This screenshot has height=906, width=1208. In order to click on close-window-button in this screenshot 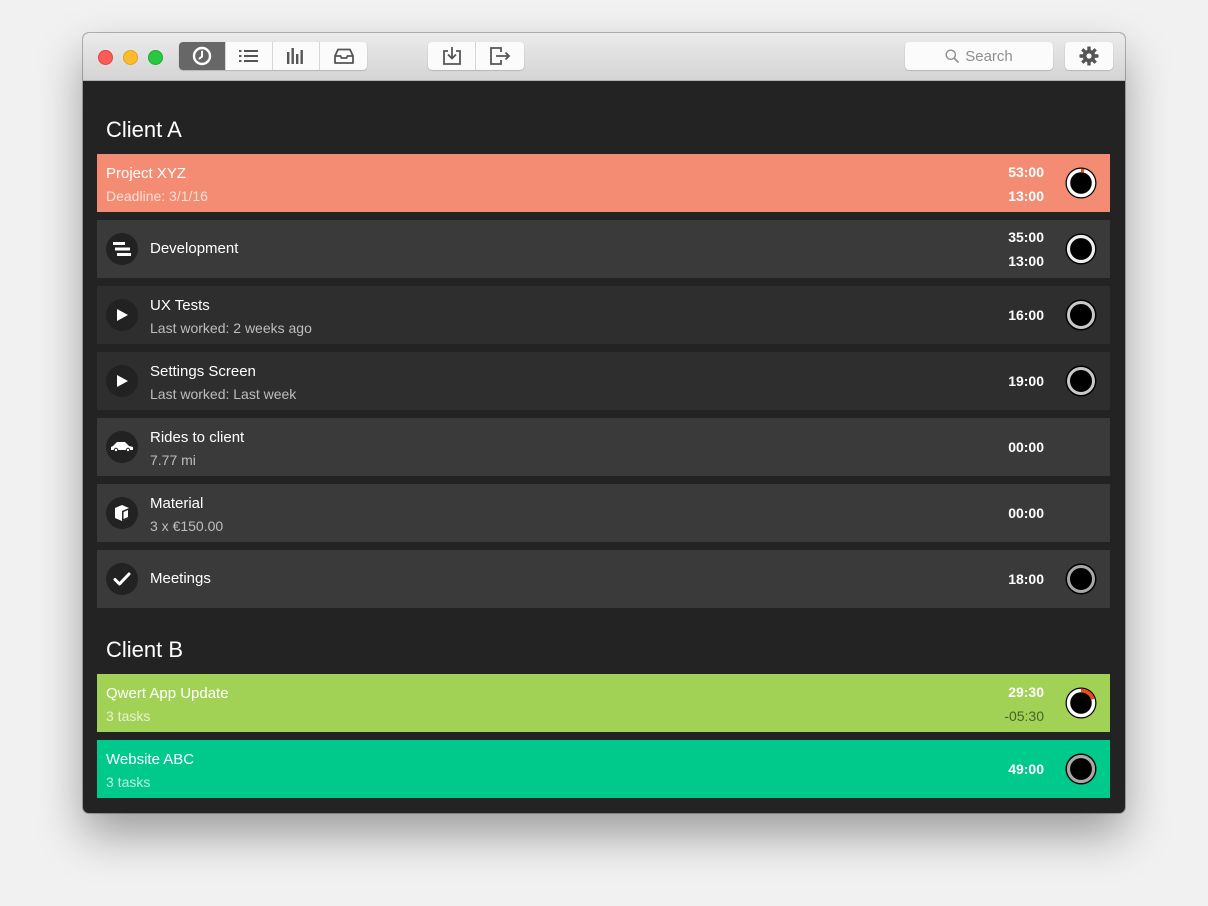, I will do `click(105, 57)`.